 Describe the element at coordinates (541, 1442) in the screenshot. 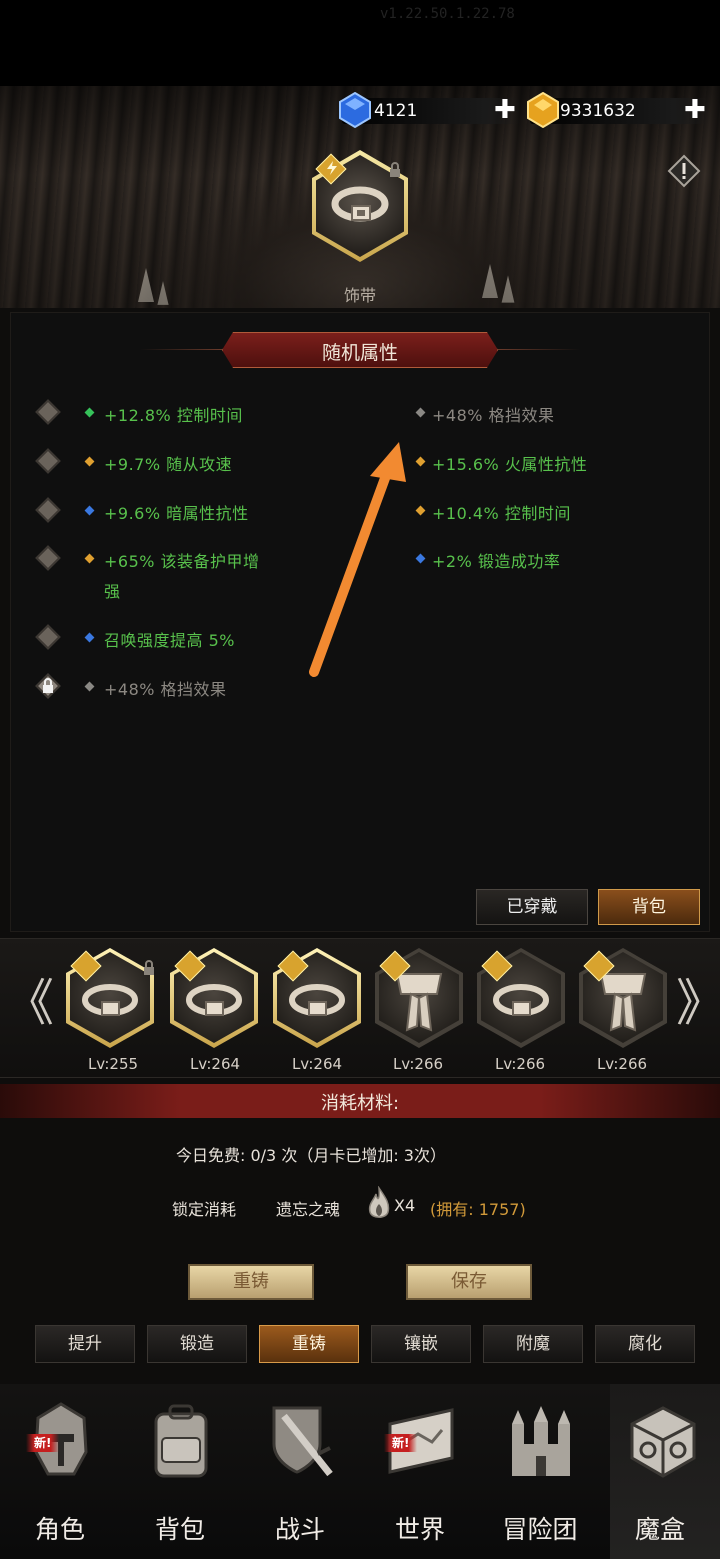

I see `castle-icon` at that location.